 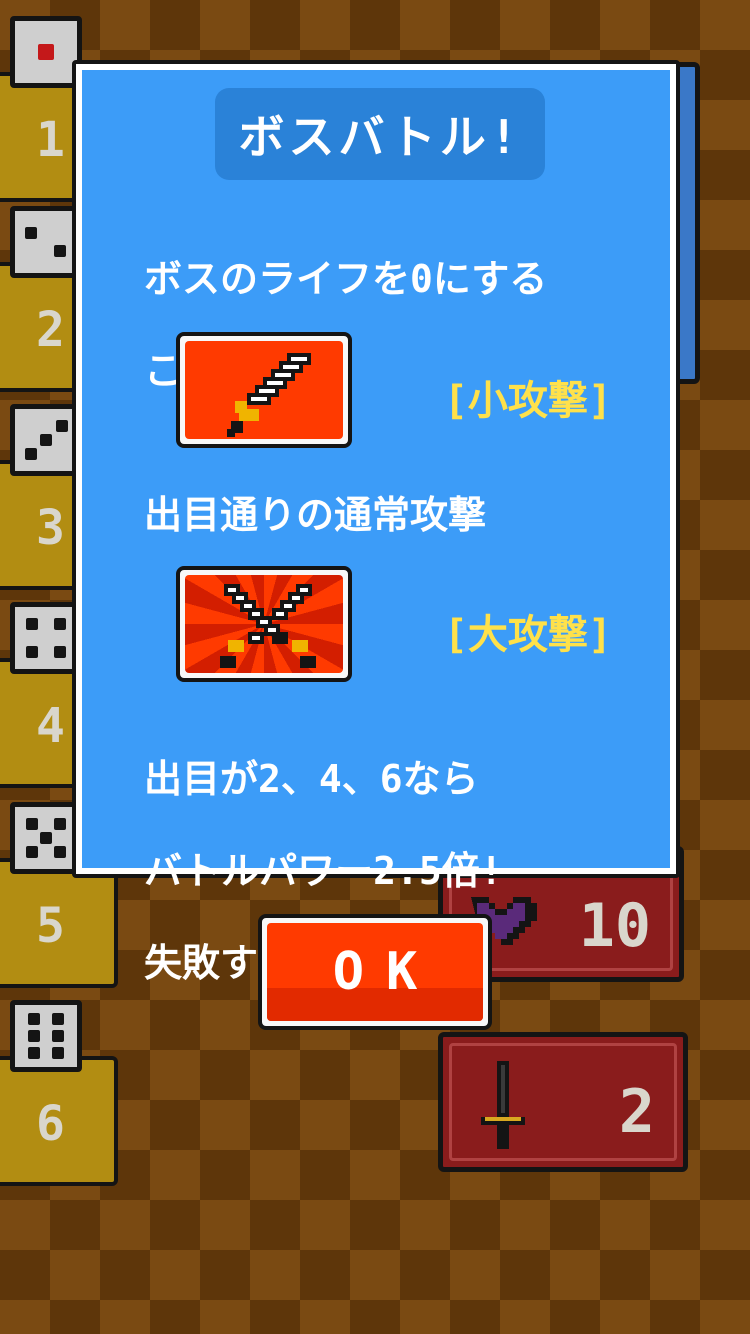 I want to click on die-face-icon, so click(x=46, y=1036).